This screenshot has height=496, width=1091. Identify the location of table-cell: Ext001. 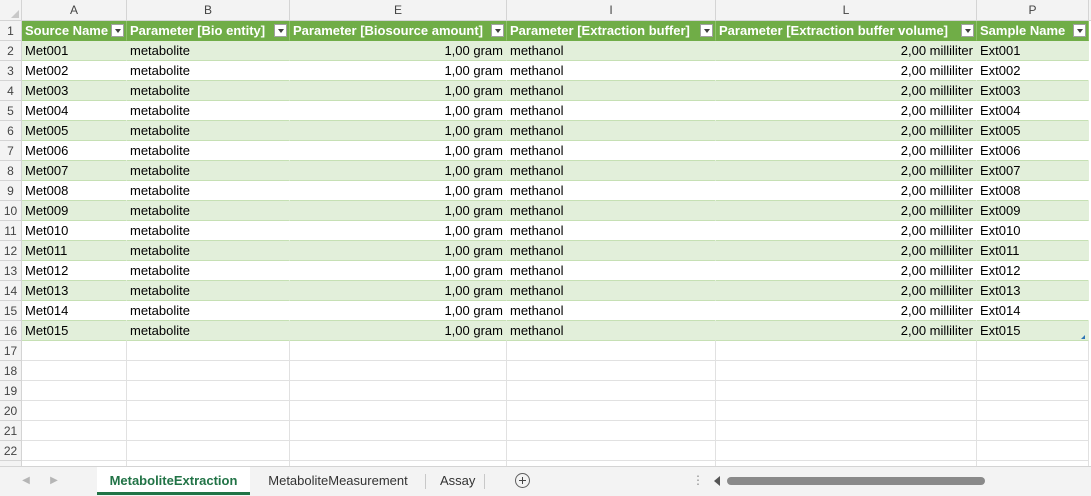
(1033, 51).